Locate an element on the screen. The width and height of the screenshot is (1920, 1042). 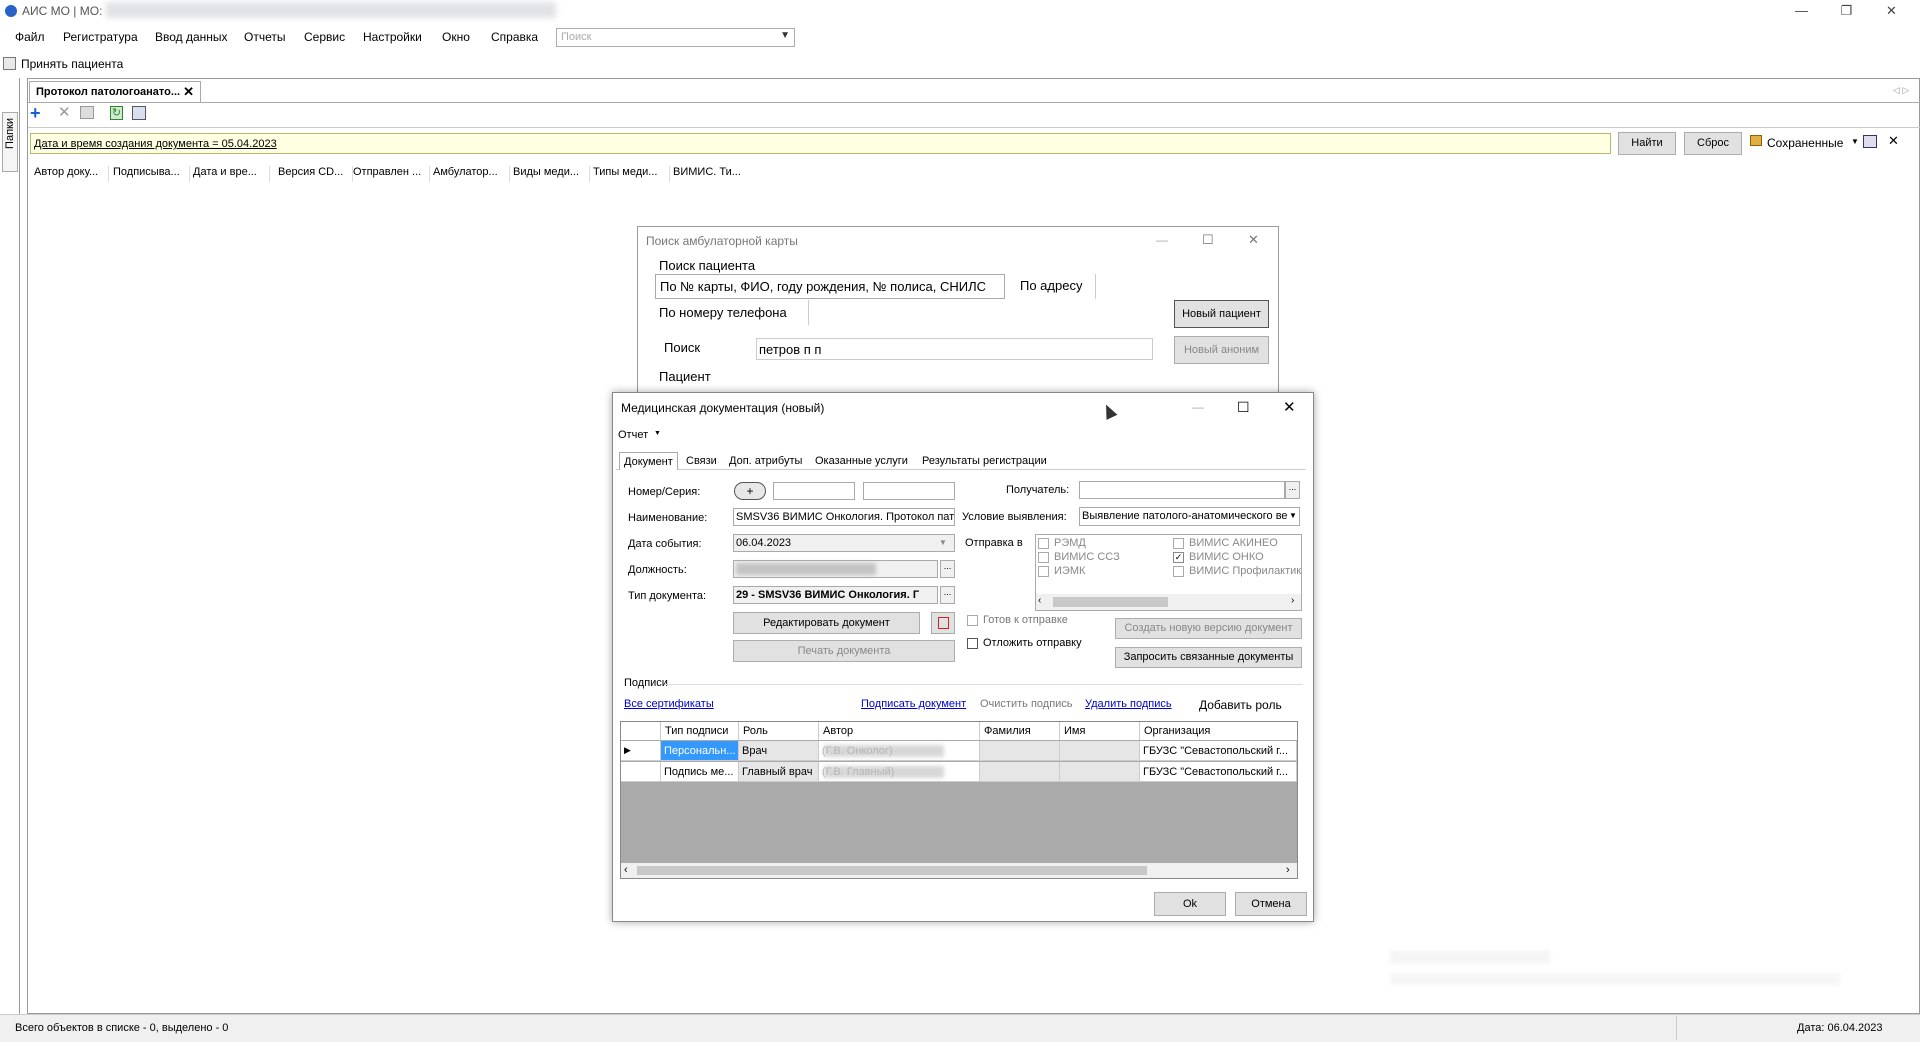
export-icon is located at coordinates (139, 113).